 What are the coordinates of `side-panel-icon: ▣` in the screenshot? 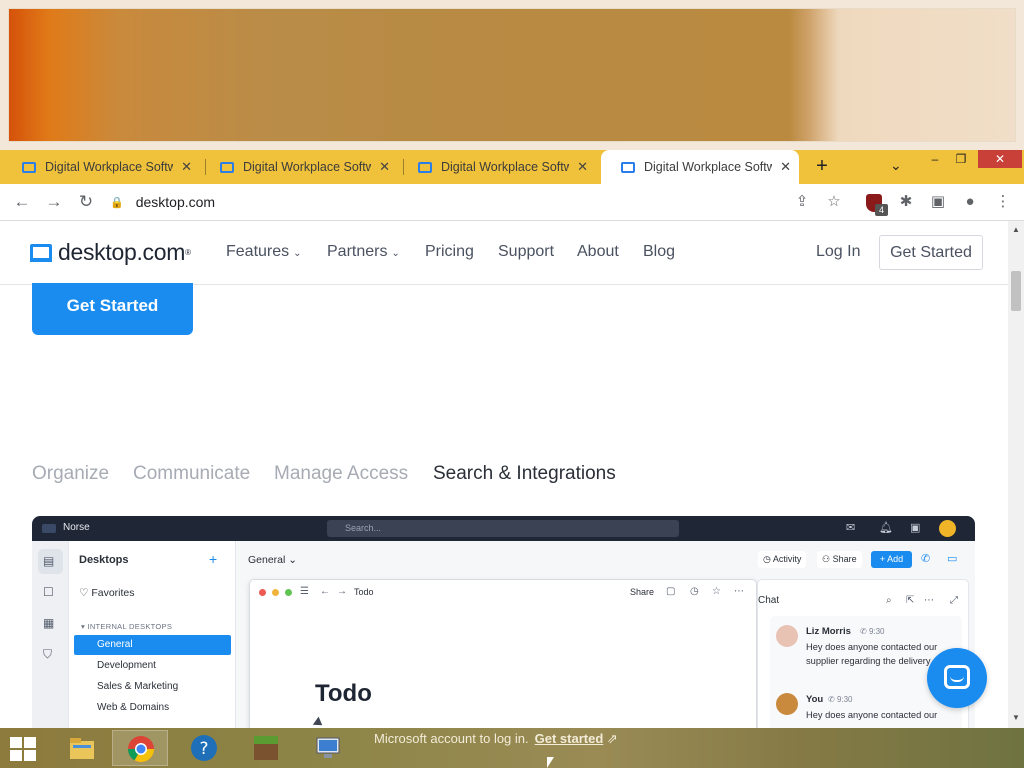 It's located at (938, 202).